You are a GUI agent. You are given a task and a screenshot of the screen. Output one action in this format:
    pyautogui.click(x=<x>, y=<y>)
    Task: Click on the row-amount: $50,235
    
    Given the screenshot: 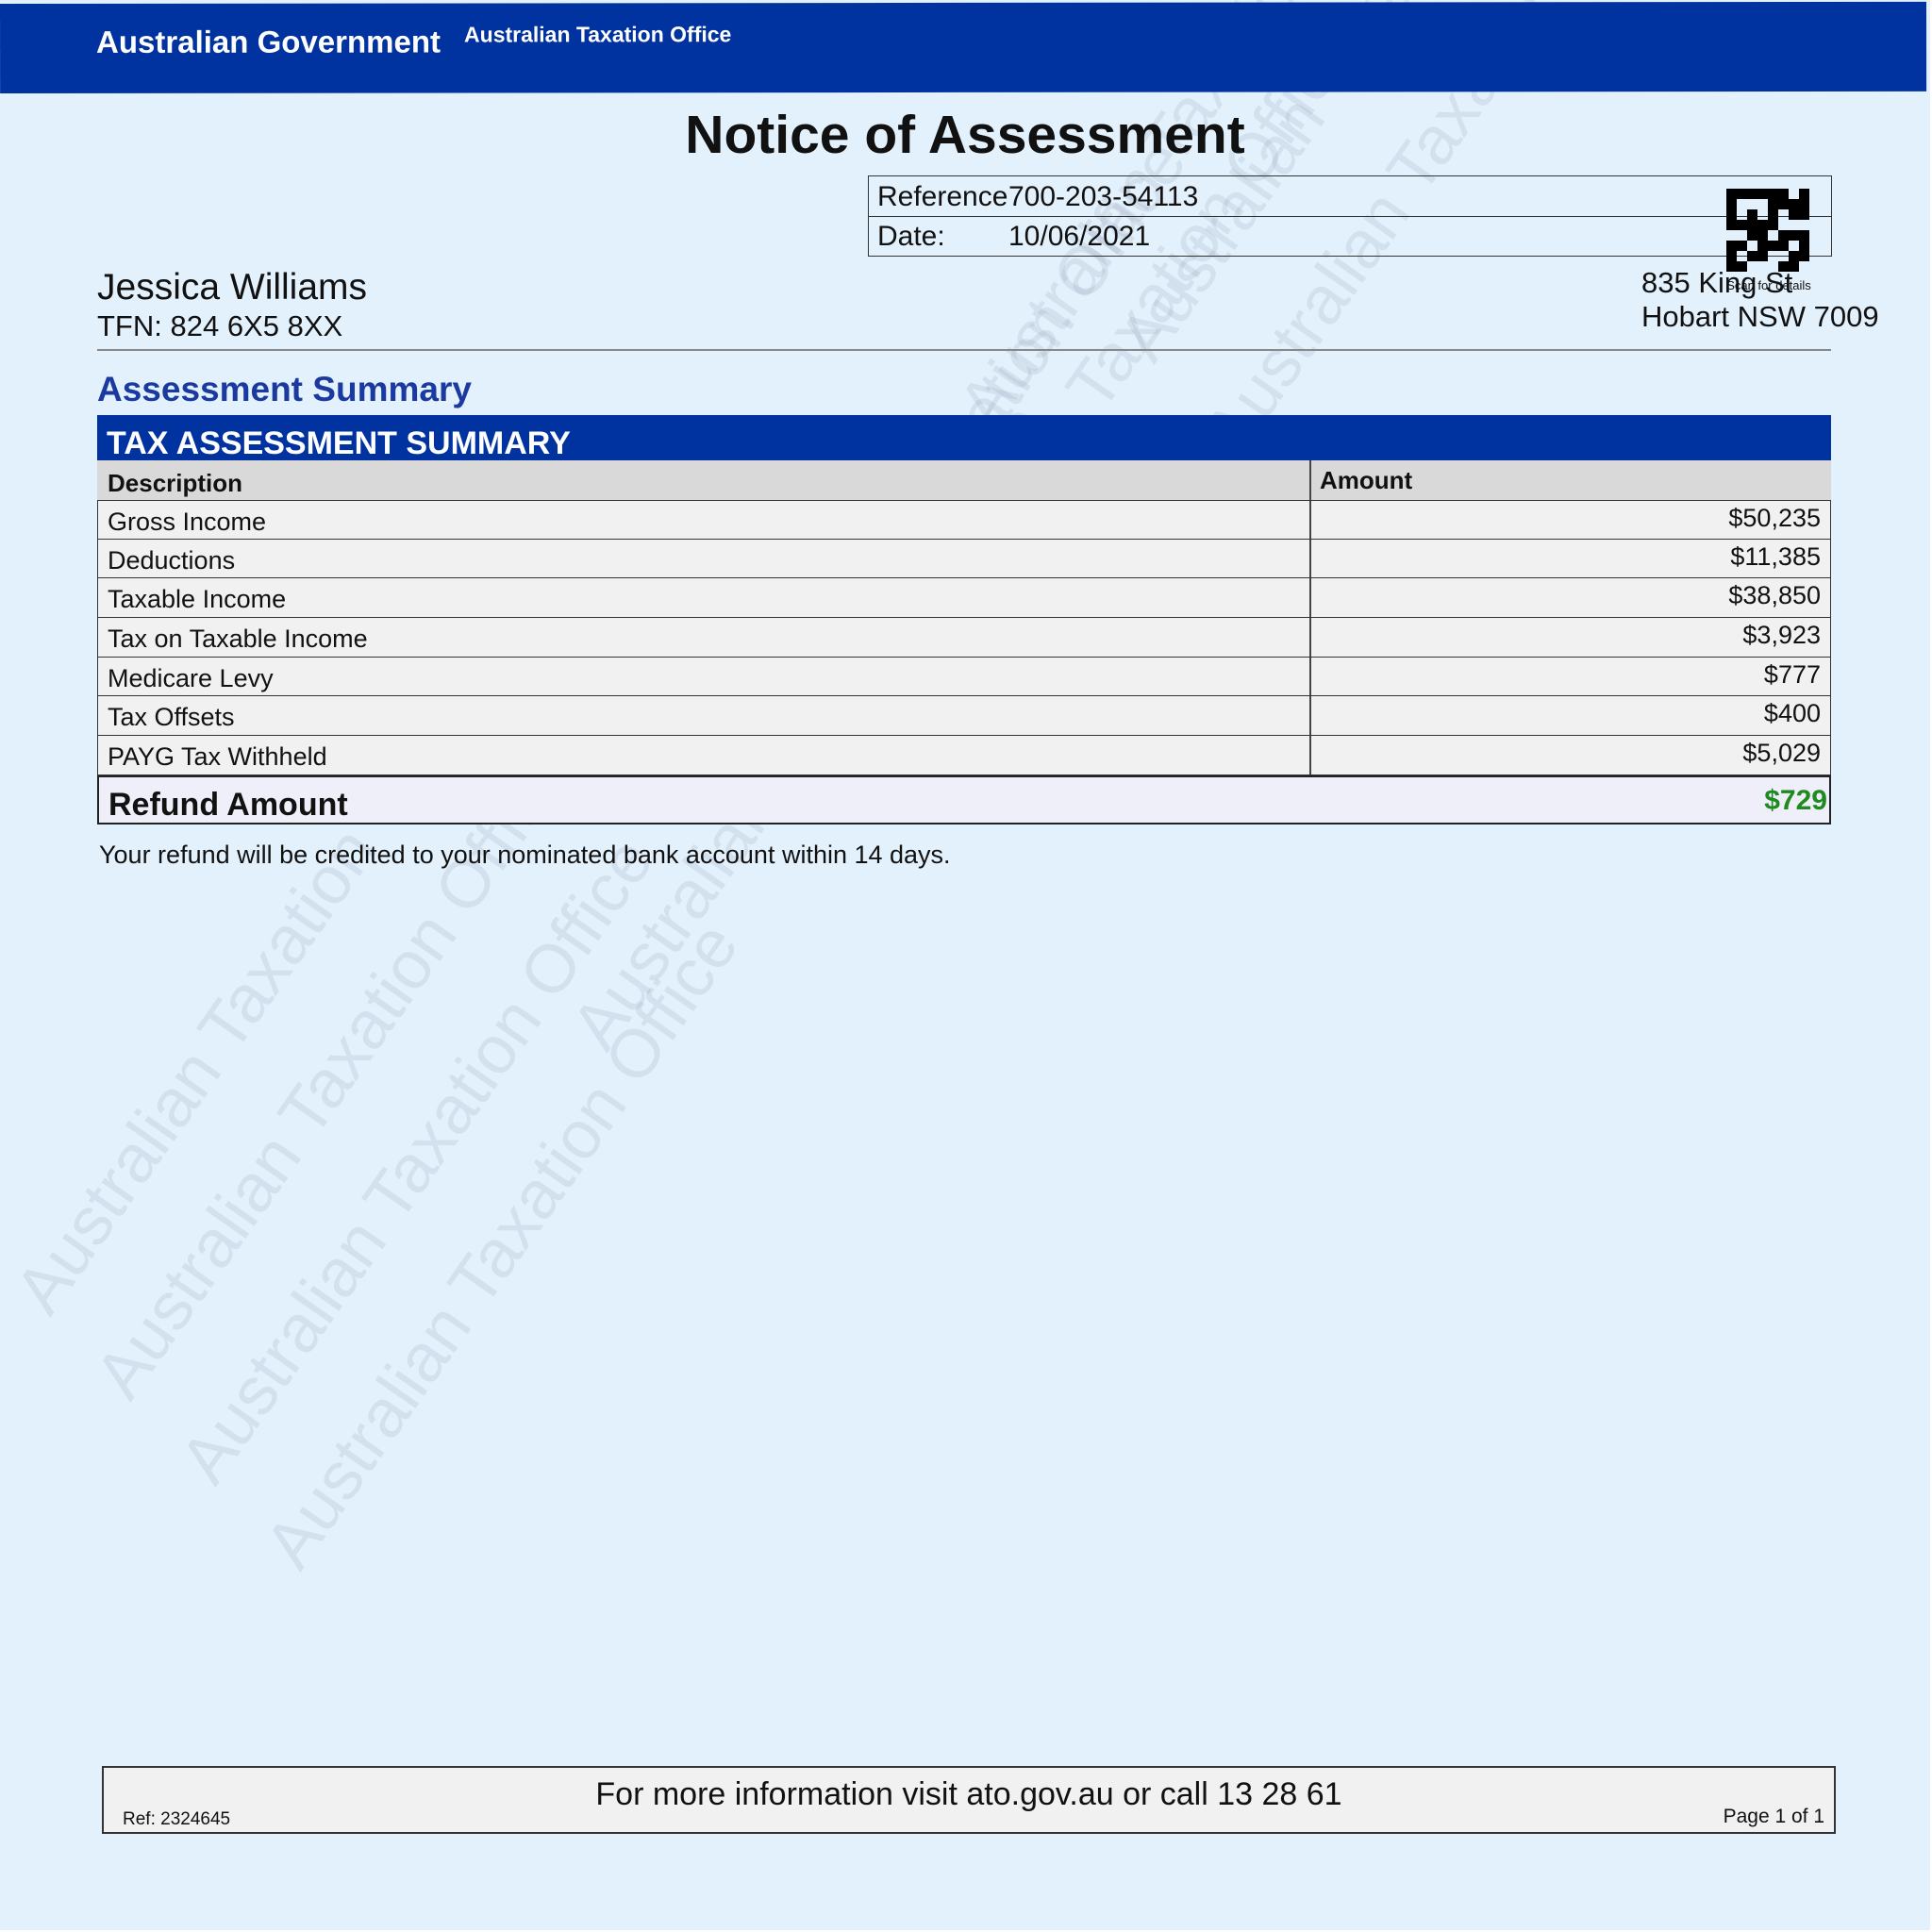 What is the action you would take?
    pyautogui.click(x=1775, y=518)
    